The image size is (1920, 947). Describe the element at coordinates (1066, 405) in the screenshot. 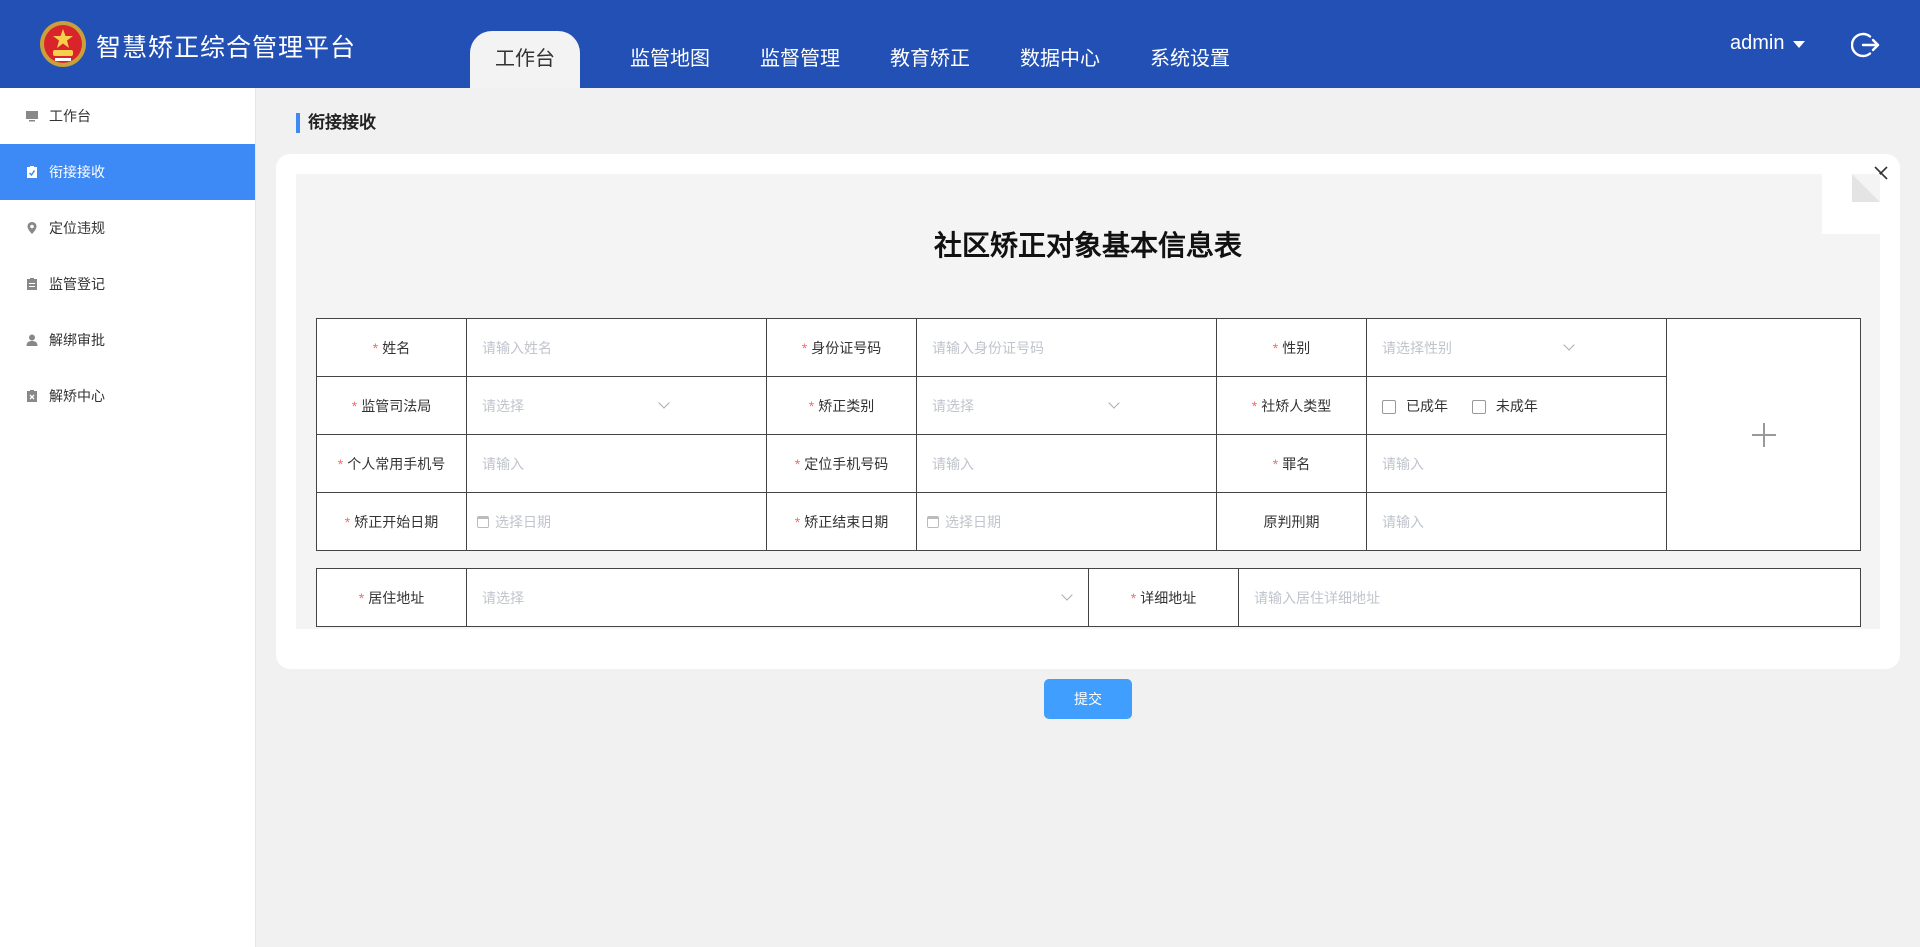

I see `category-select: 请选择` at that location.